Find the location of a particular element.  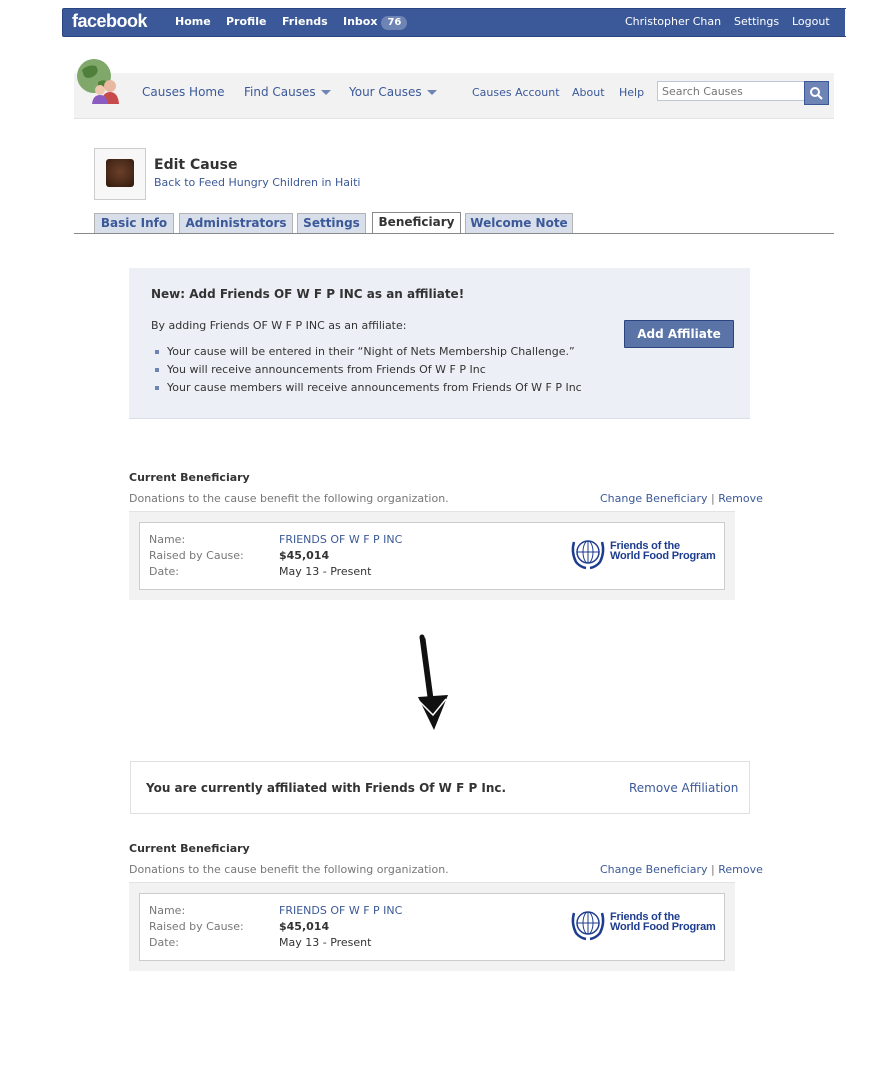

facebook-logo: facebook is located at coordinates (110, 21).